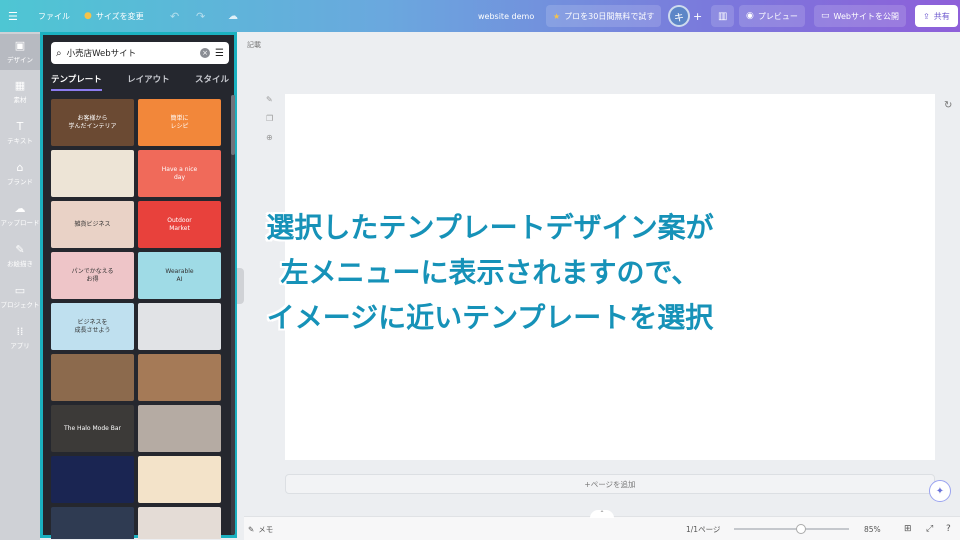 This screenshot has height=540, width=960. Describe the element at coordinates (948, 528) in the screenshot. I see `help-icon: ?` at that location.